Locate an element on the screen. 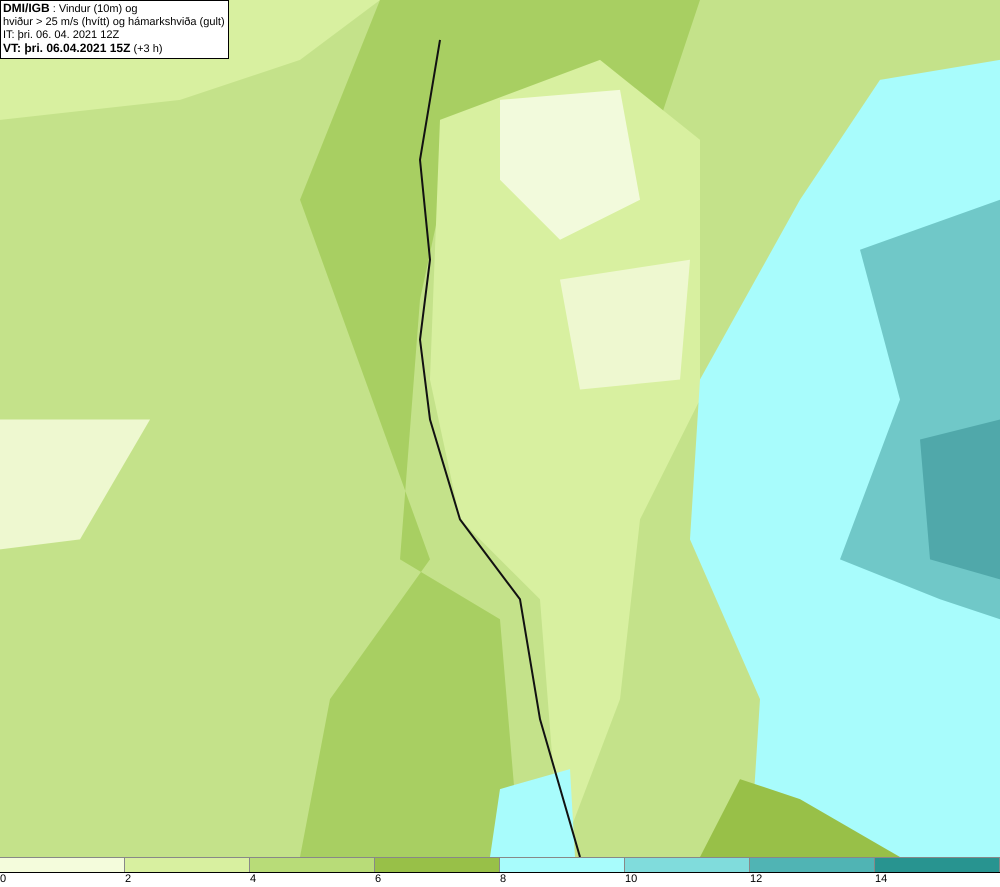 The width and height of the screenshot is (1000, 887). legend-label: 6 is located at coordinates (378, 880).